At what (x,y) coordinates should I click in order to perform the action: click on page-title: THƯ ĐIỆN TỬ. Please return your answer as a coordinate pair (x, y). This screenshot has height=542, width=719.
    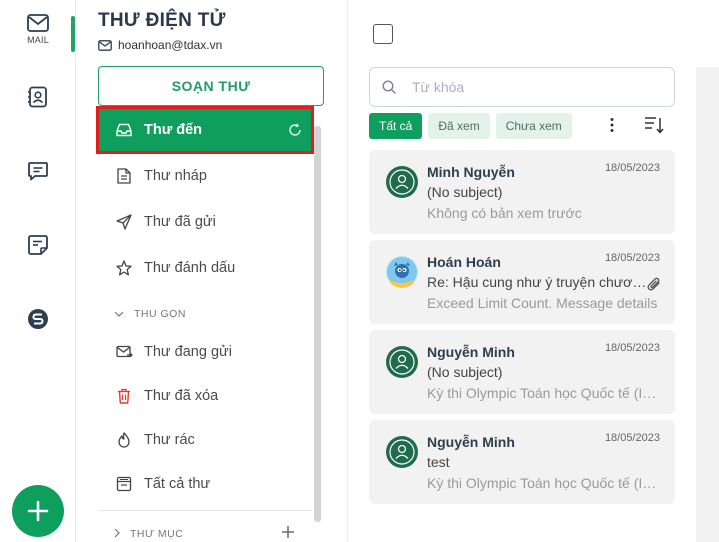
    Looking at the image, I should click on (162, 20).